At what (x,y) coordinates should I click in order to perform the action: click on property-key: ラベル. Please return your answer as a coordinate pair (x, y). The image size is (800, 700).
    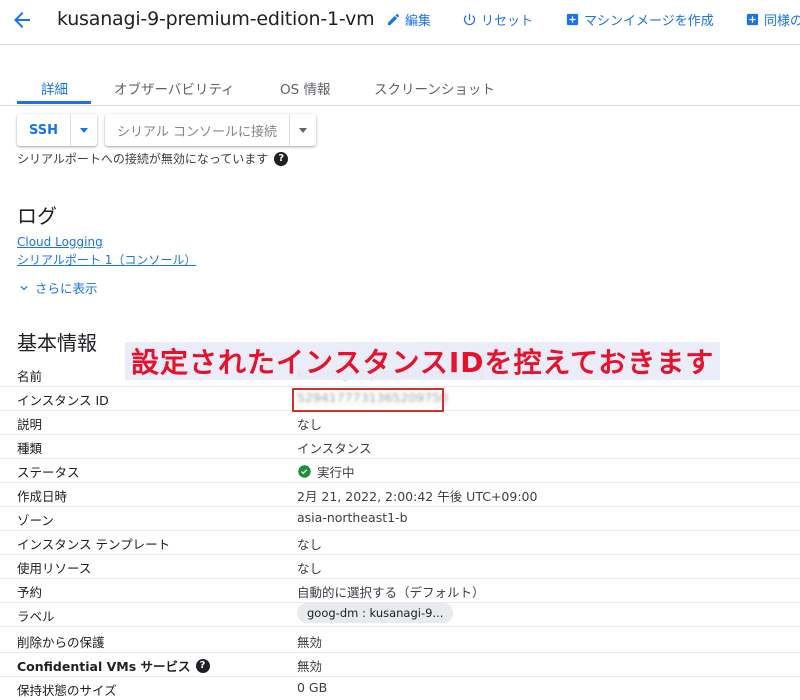
    Looking at the image, I should click on (36, 616).